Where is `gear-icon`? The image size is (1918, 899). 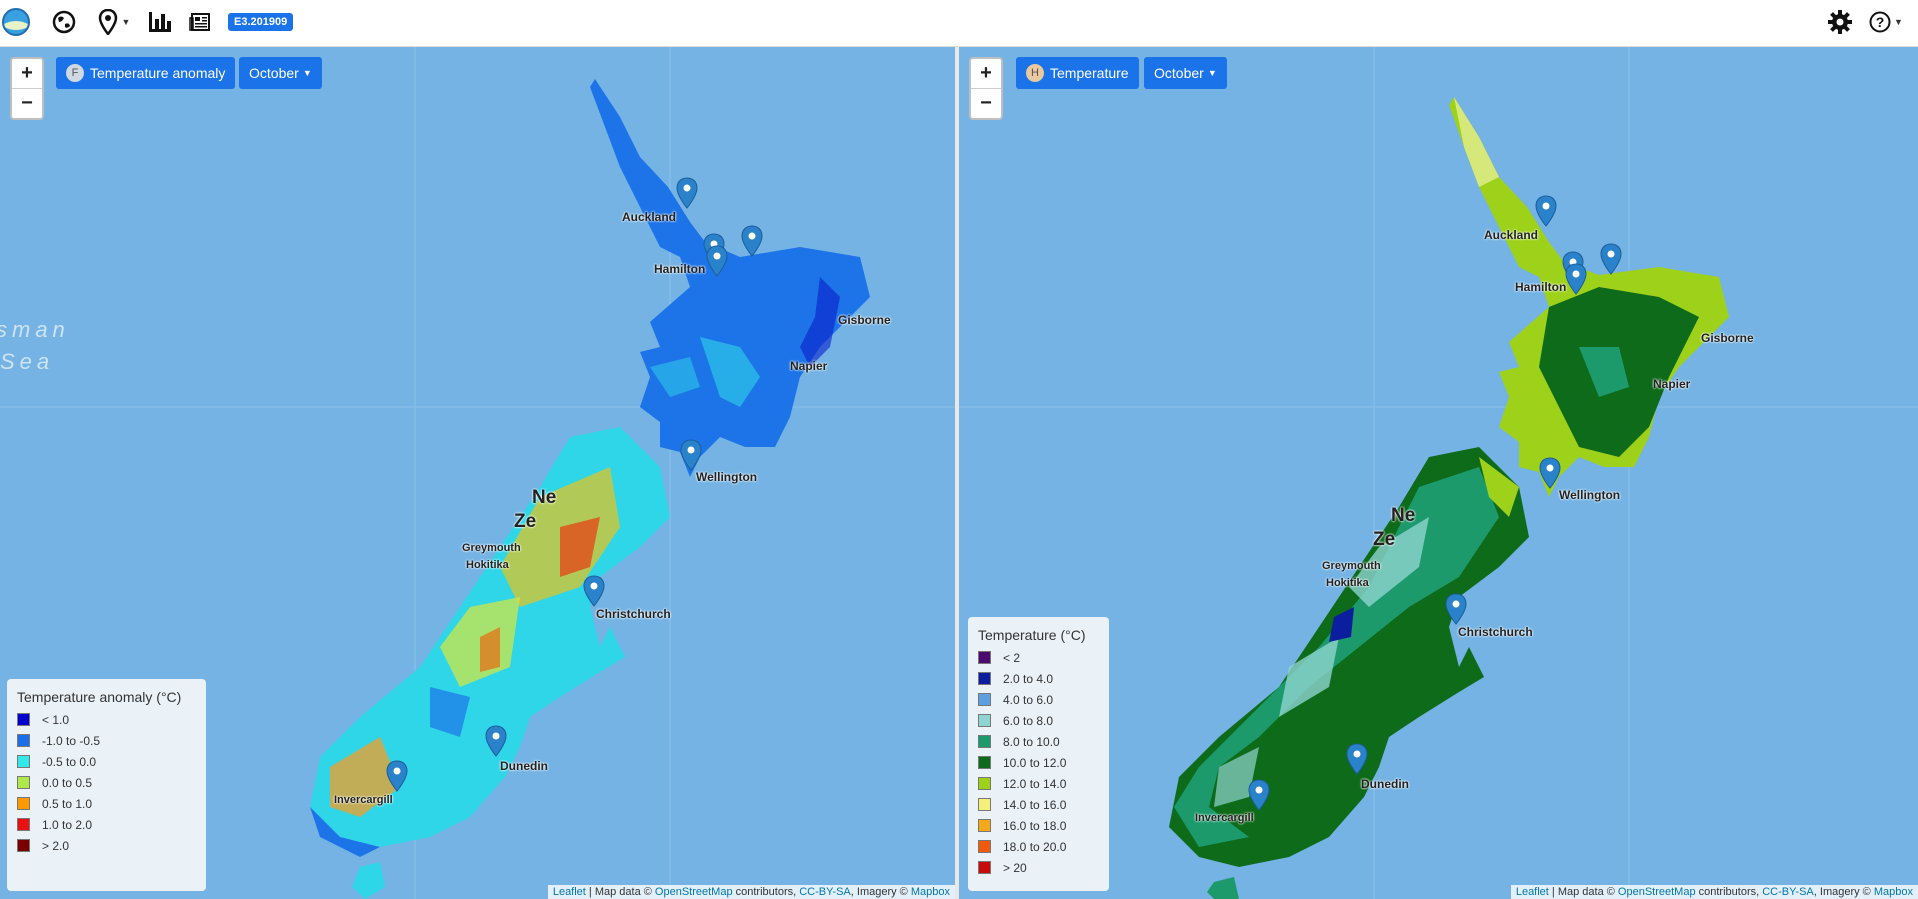
gear-icon is located at coordinates (1840, 22).